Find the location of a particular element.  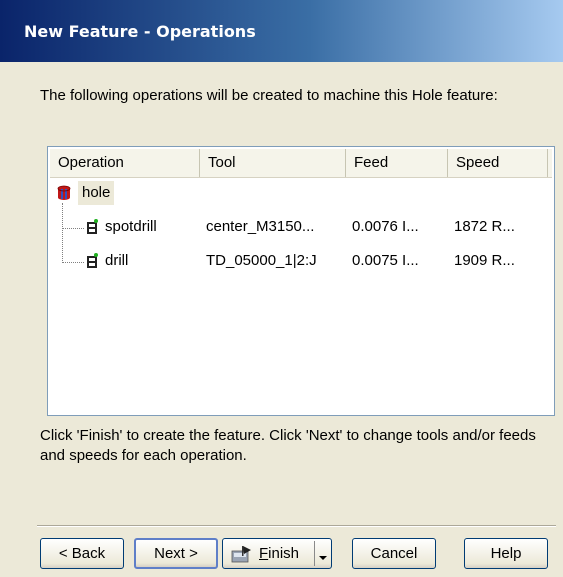

finish-label: Finish is located at coordinates (279, 553).